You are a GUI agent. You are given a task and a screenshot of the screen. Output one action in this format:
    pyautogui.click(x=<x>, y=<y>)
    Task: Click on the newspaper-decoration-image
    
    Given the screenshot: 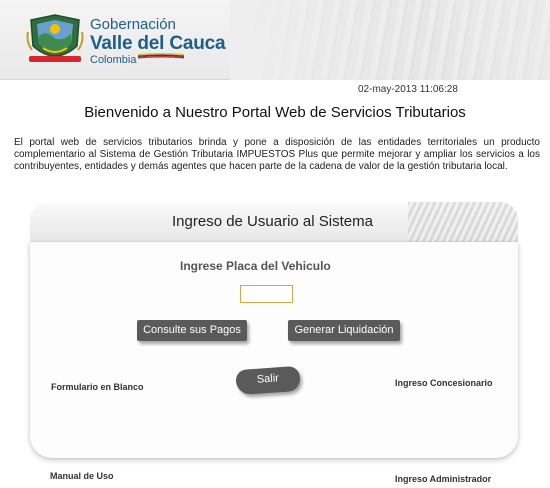 What is the action you would take?
    pyautogui.click(x=463, y=222)
    